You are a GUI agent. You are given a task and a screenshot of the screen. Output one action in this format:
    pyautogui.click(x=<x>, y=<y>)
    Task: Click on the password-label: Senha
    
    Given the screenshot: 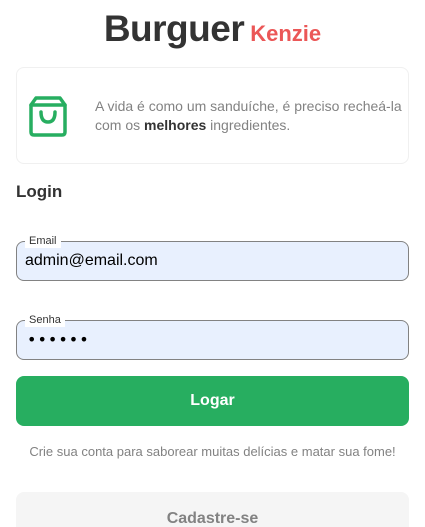 What is the action you would take?
    pyautogui.click(x=45, y=320)
    